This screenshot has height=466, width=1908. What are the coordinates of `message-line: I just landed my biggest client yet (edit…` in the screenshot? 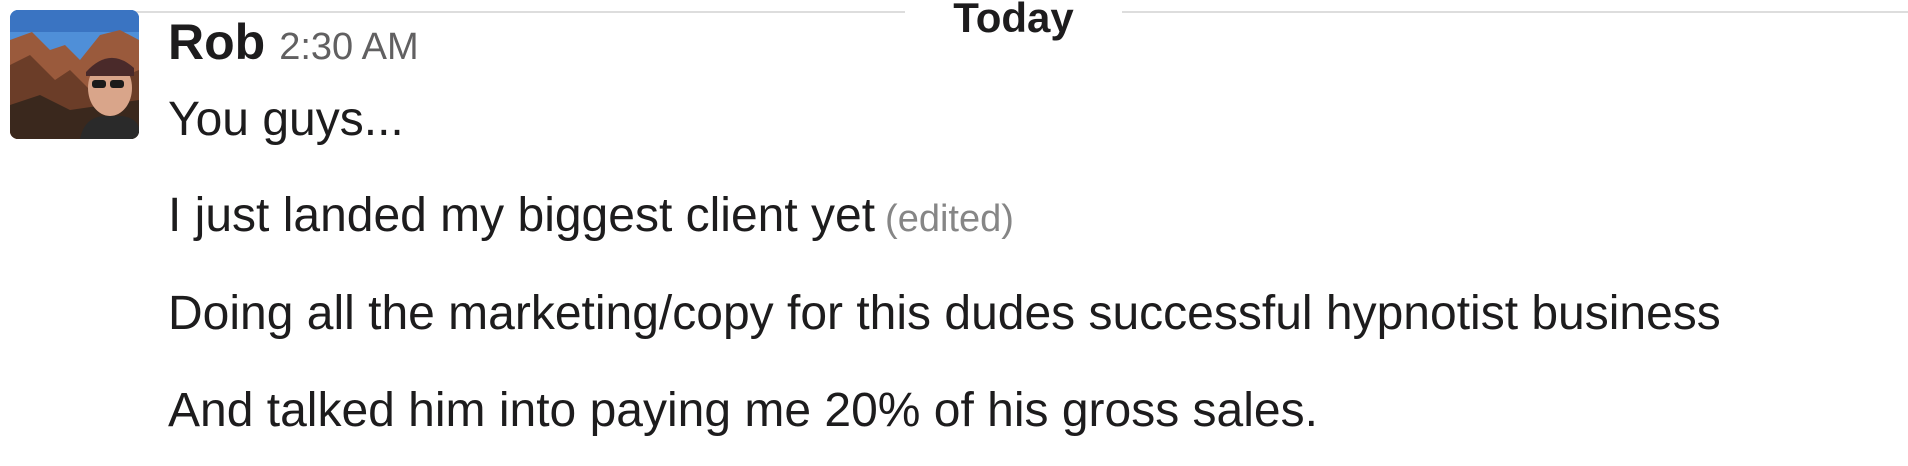 It's located at (591, 217).